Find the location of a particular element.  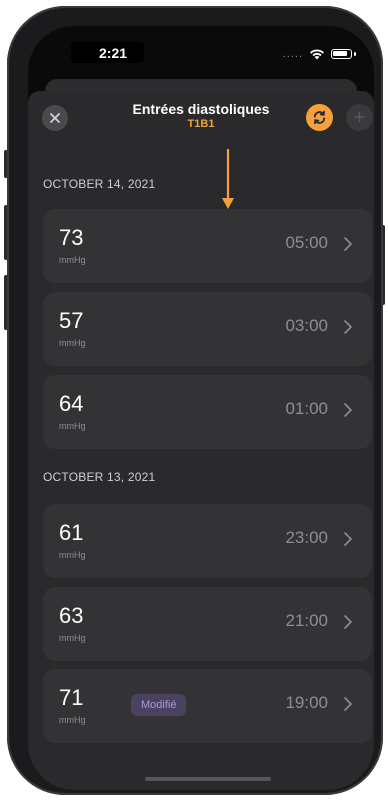

entry-time: 21:00 is located at coordinates (306, 620).